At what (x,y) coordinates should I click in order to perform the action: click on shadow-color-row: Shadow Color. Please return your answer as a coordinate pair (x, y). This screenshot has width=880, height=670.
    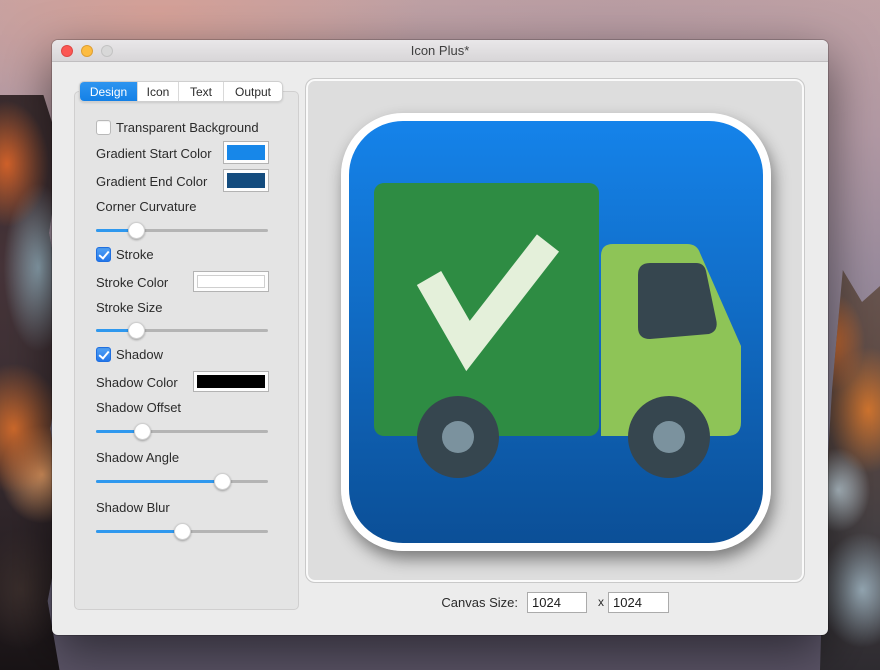
    Looking at the image, I should click on (137, 382).